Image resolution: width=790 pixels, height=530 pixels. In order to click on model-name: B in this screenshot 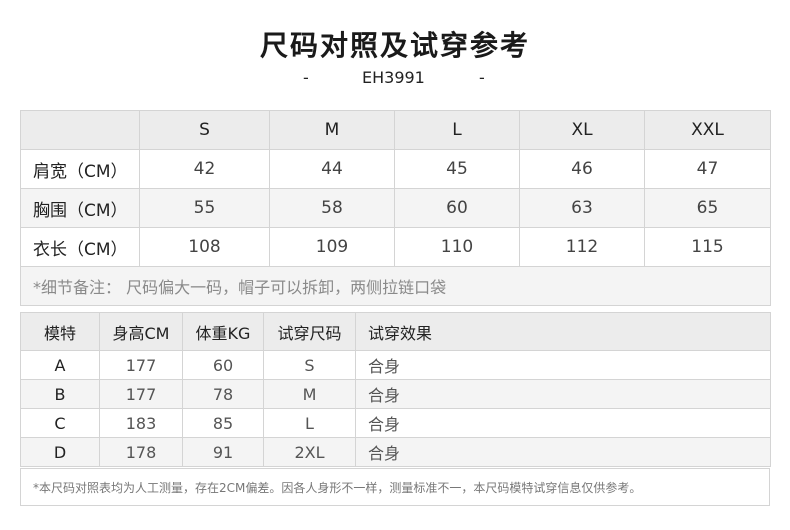, I will do `click(60, 394)`.